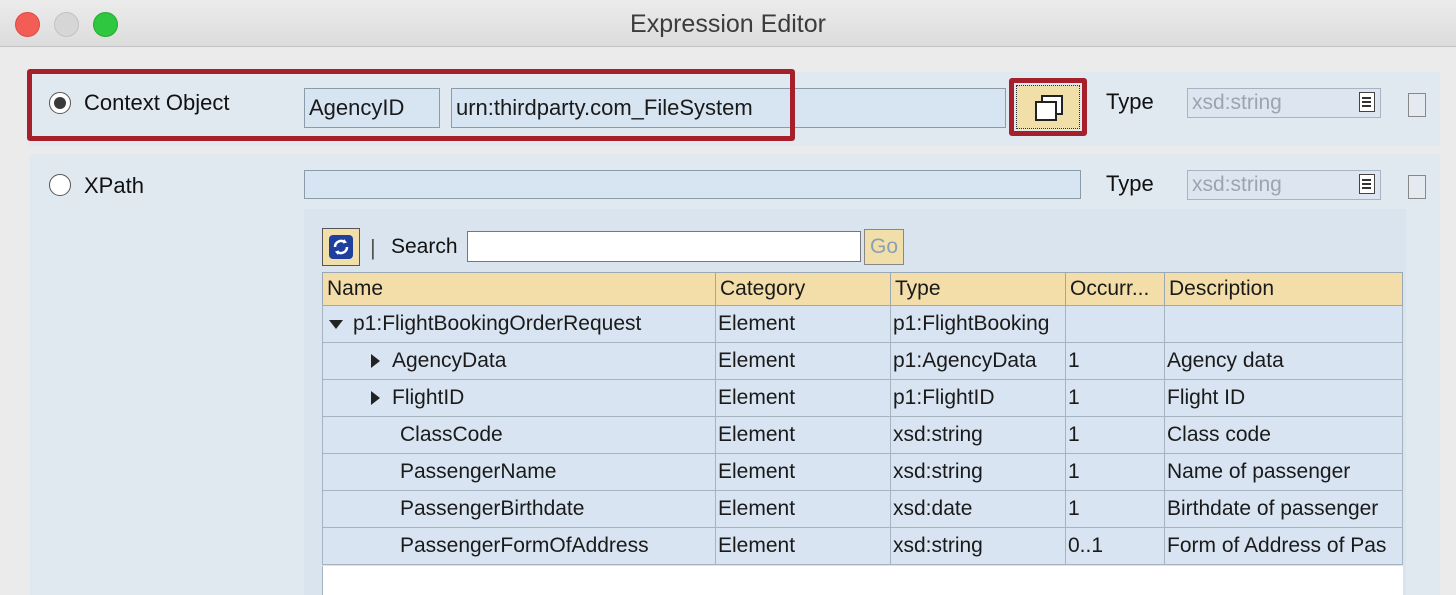 The height and width of the screenshot is (595, 1456). What do you see at coordinates (1130, 183) in the screenshot?
I see `xpath-type-label: Type` at bounding box center [1130, 183].